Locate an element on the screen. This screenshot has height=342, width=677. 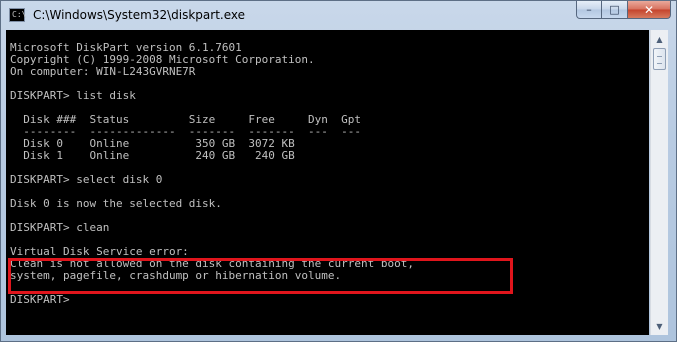
console-line: On computer: WIN-L243GVRNE7R is located at coordinates (103, 71).